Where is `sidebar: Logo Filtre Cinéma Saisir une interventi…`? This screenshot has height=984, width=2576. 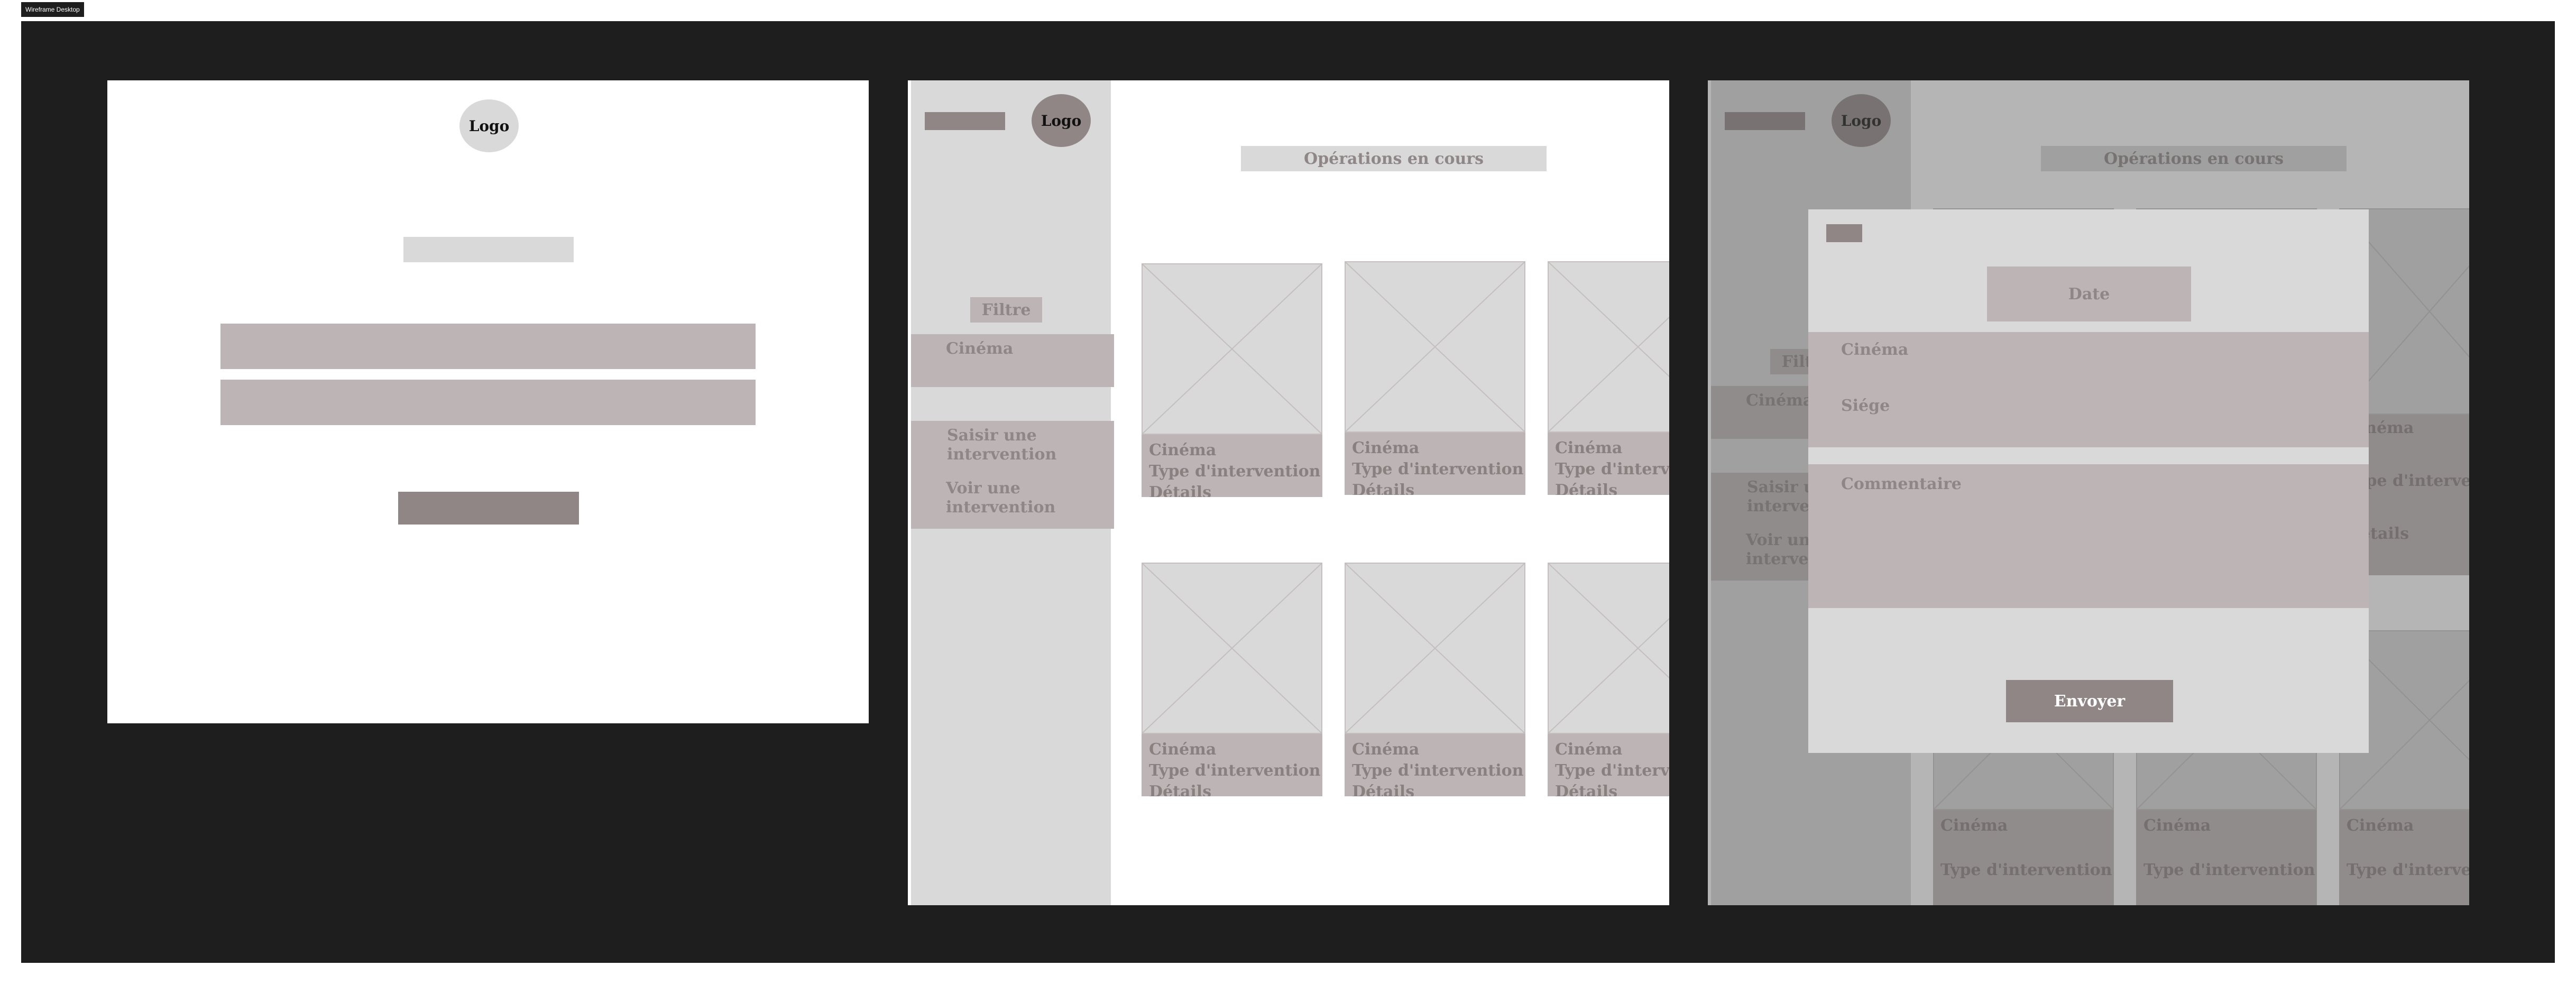 sidebar: Logo Filtre Cinéma Saisir une interventi… is located at coordinates (1011, 492).